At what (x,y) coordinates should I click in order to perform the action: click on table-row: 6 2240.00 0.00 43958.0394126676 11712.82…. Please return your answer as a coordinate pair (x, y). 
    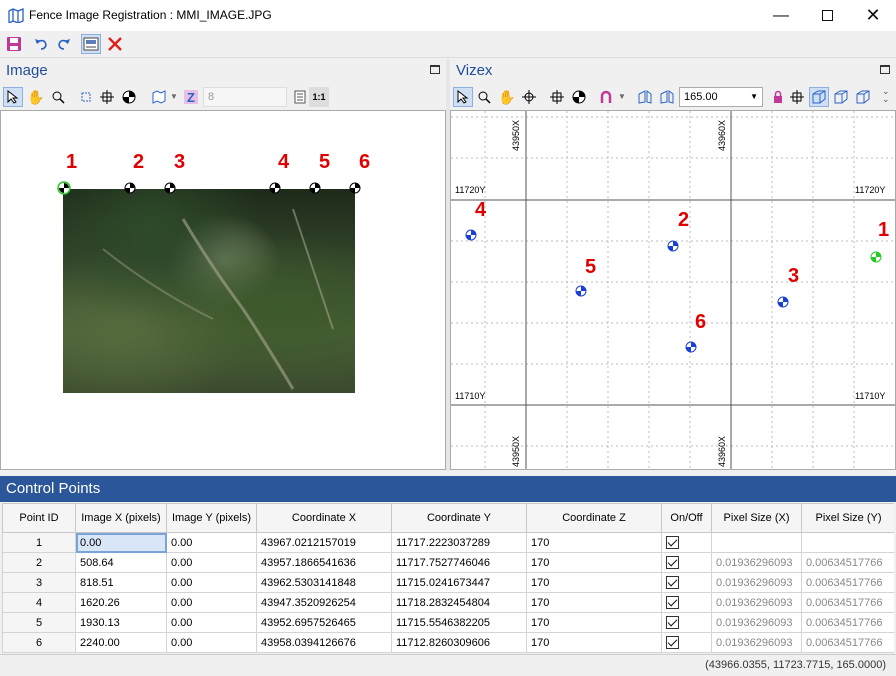
    Looking at the image, I should click on (448, 642).